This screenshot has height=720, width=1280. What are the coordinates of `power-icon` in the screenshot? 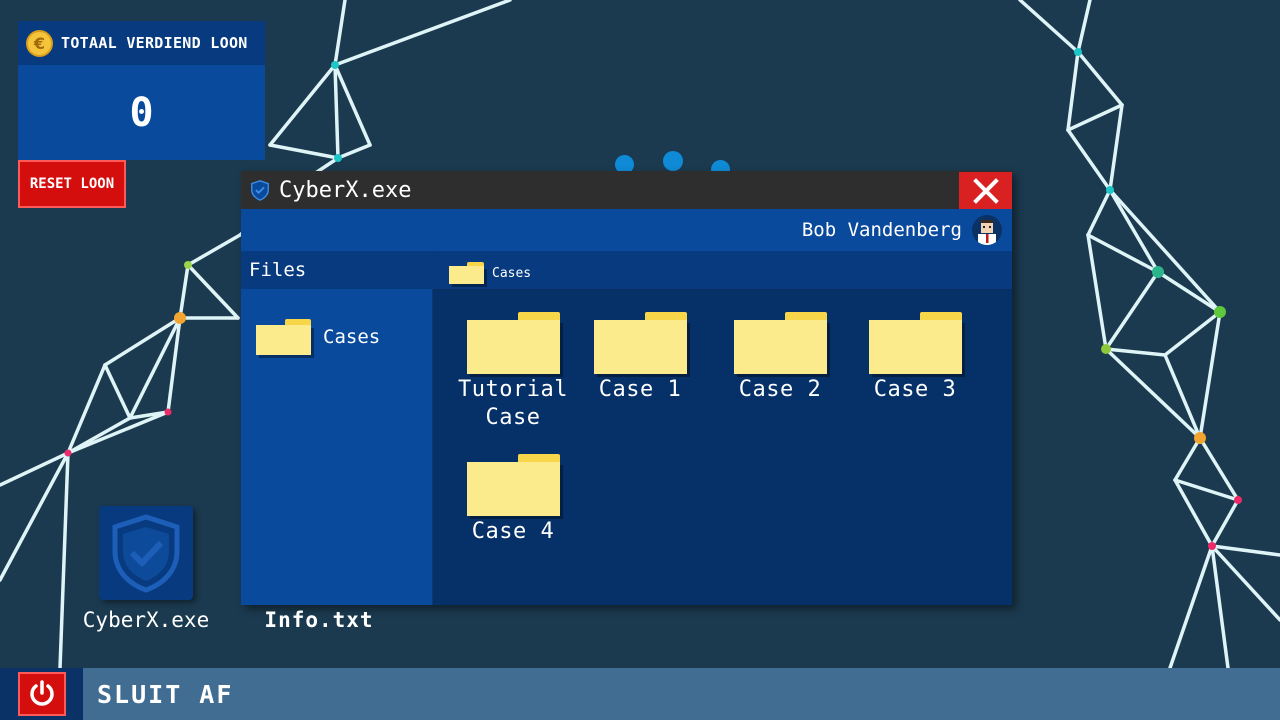 It's located at (41, 693).